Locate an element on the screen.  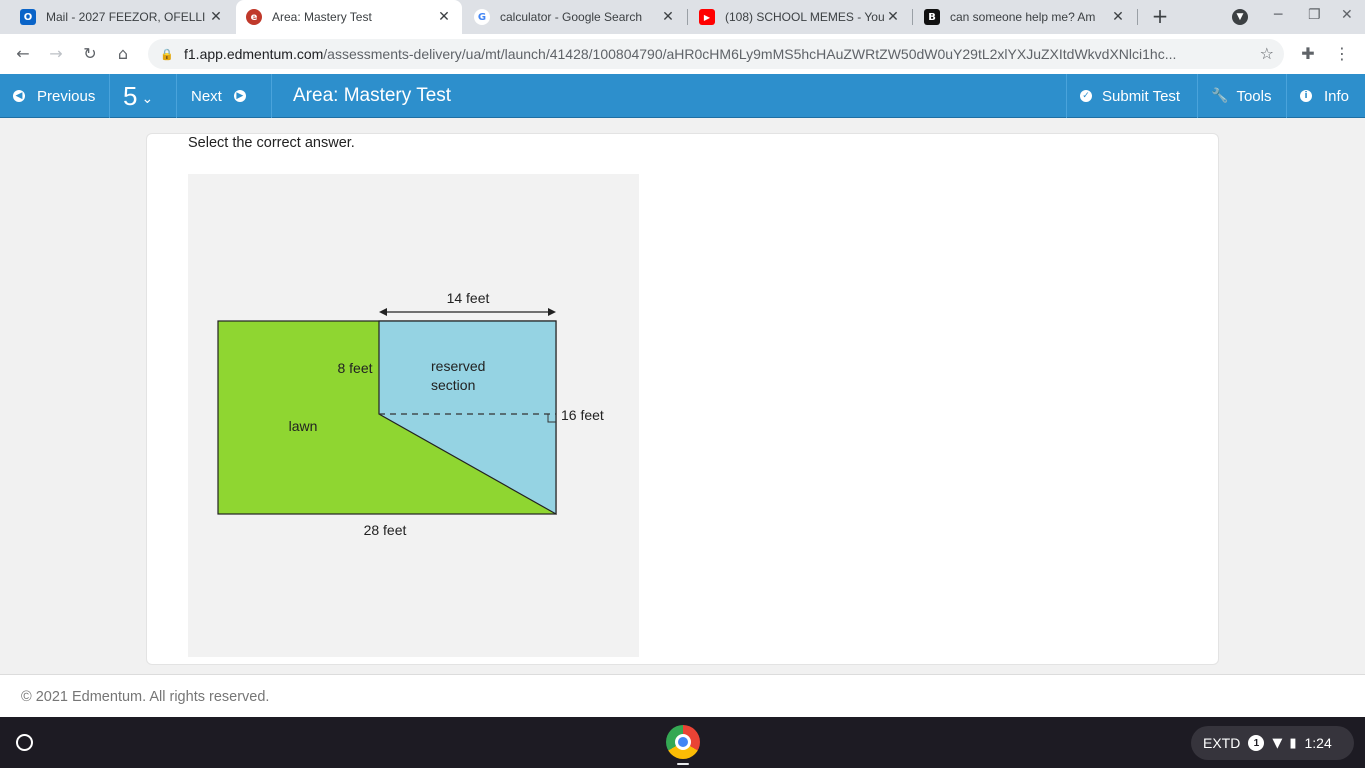
minimize-icon: ─ is located at coordinates (1278, 15).